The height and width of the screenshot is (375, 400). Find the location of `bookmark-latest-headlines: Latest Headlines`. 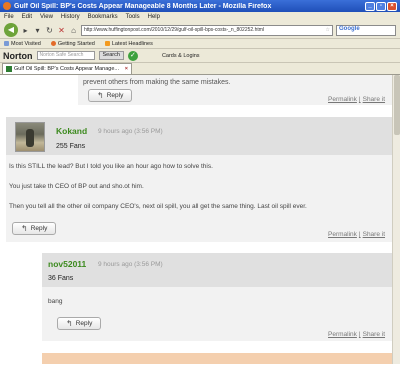

bookmark-latest-headlines: Latest Headlines is located at coordinates (128, 43).